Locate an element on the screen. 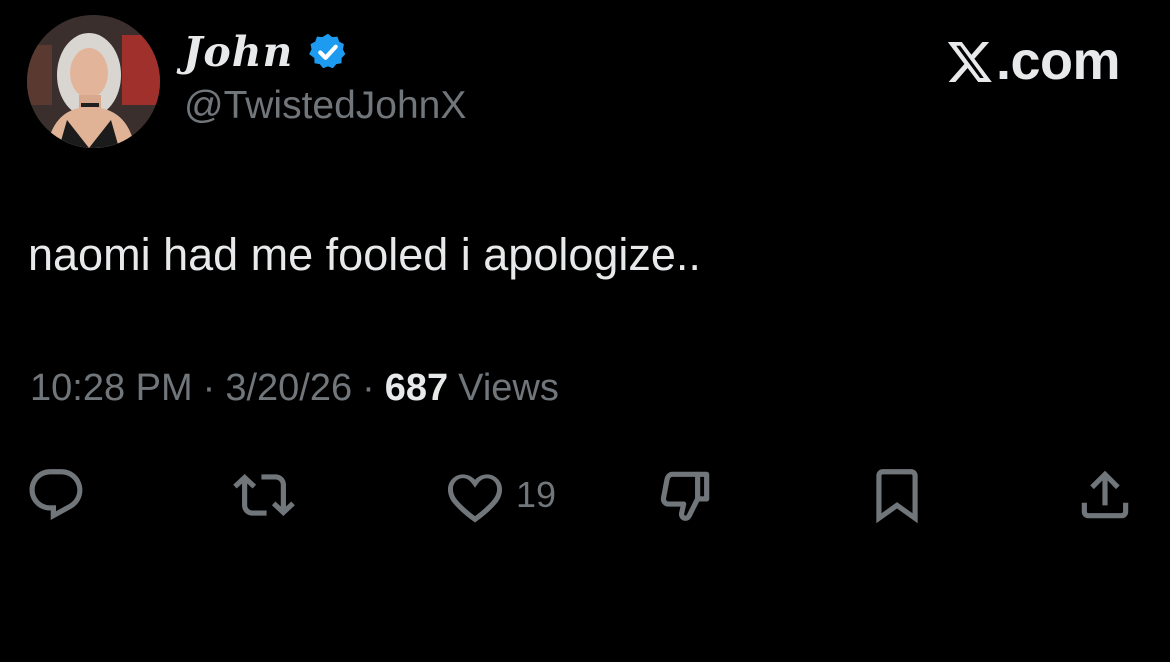 The image size is (1170, 662). share-icon is located at coordinates (1105, 495).